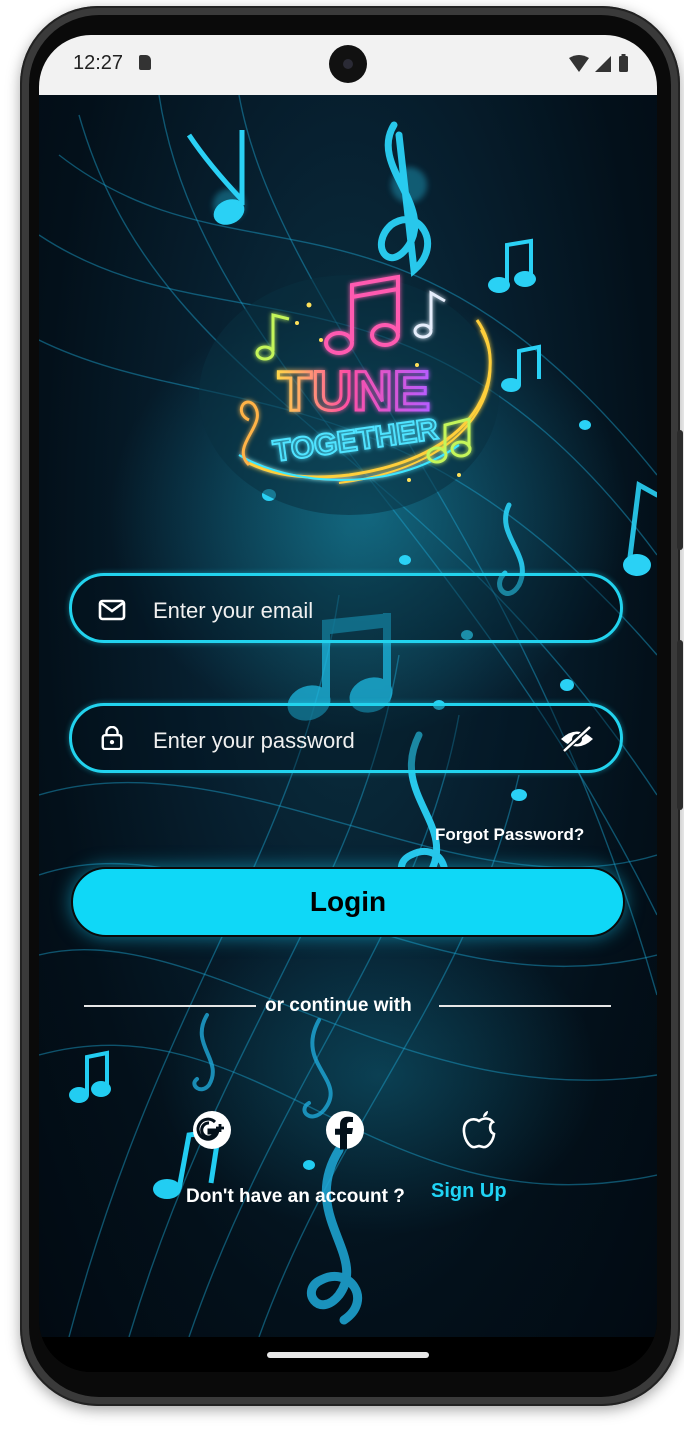 The width and height of the screenshot is (684, 1430). I want to click on tune-together-logo: TUNE TOGETHER, so click(365, 379).